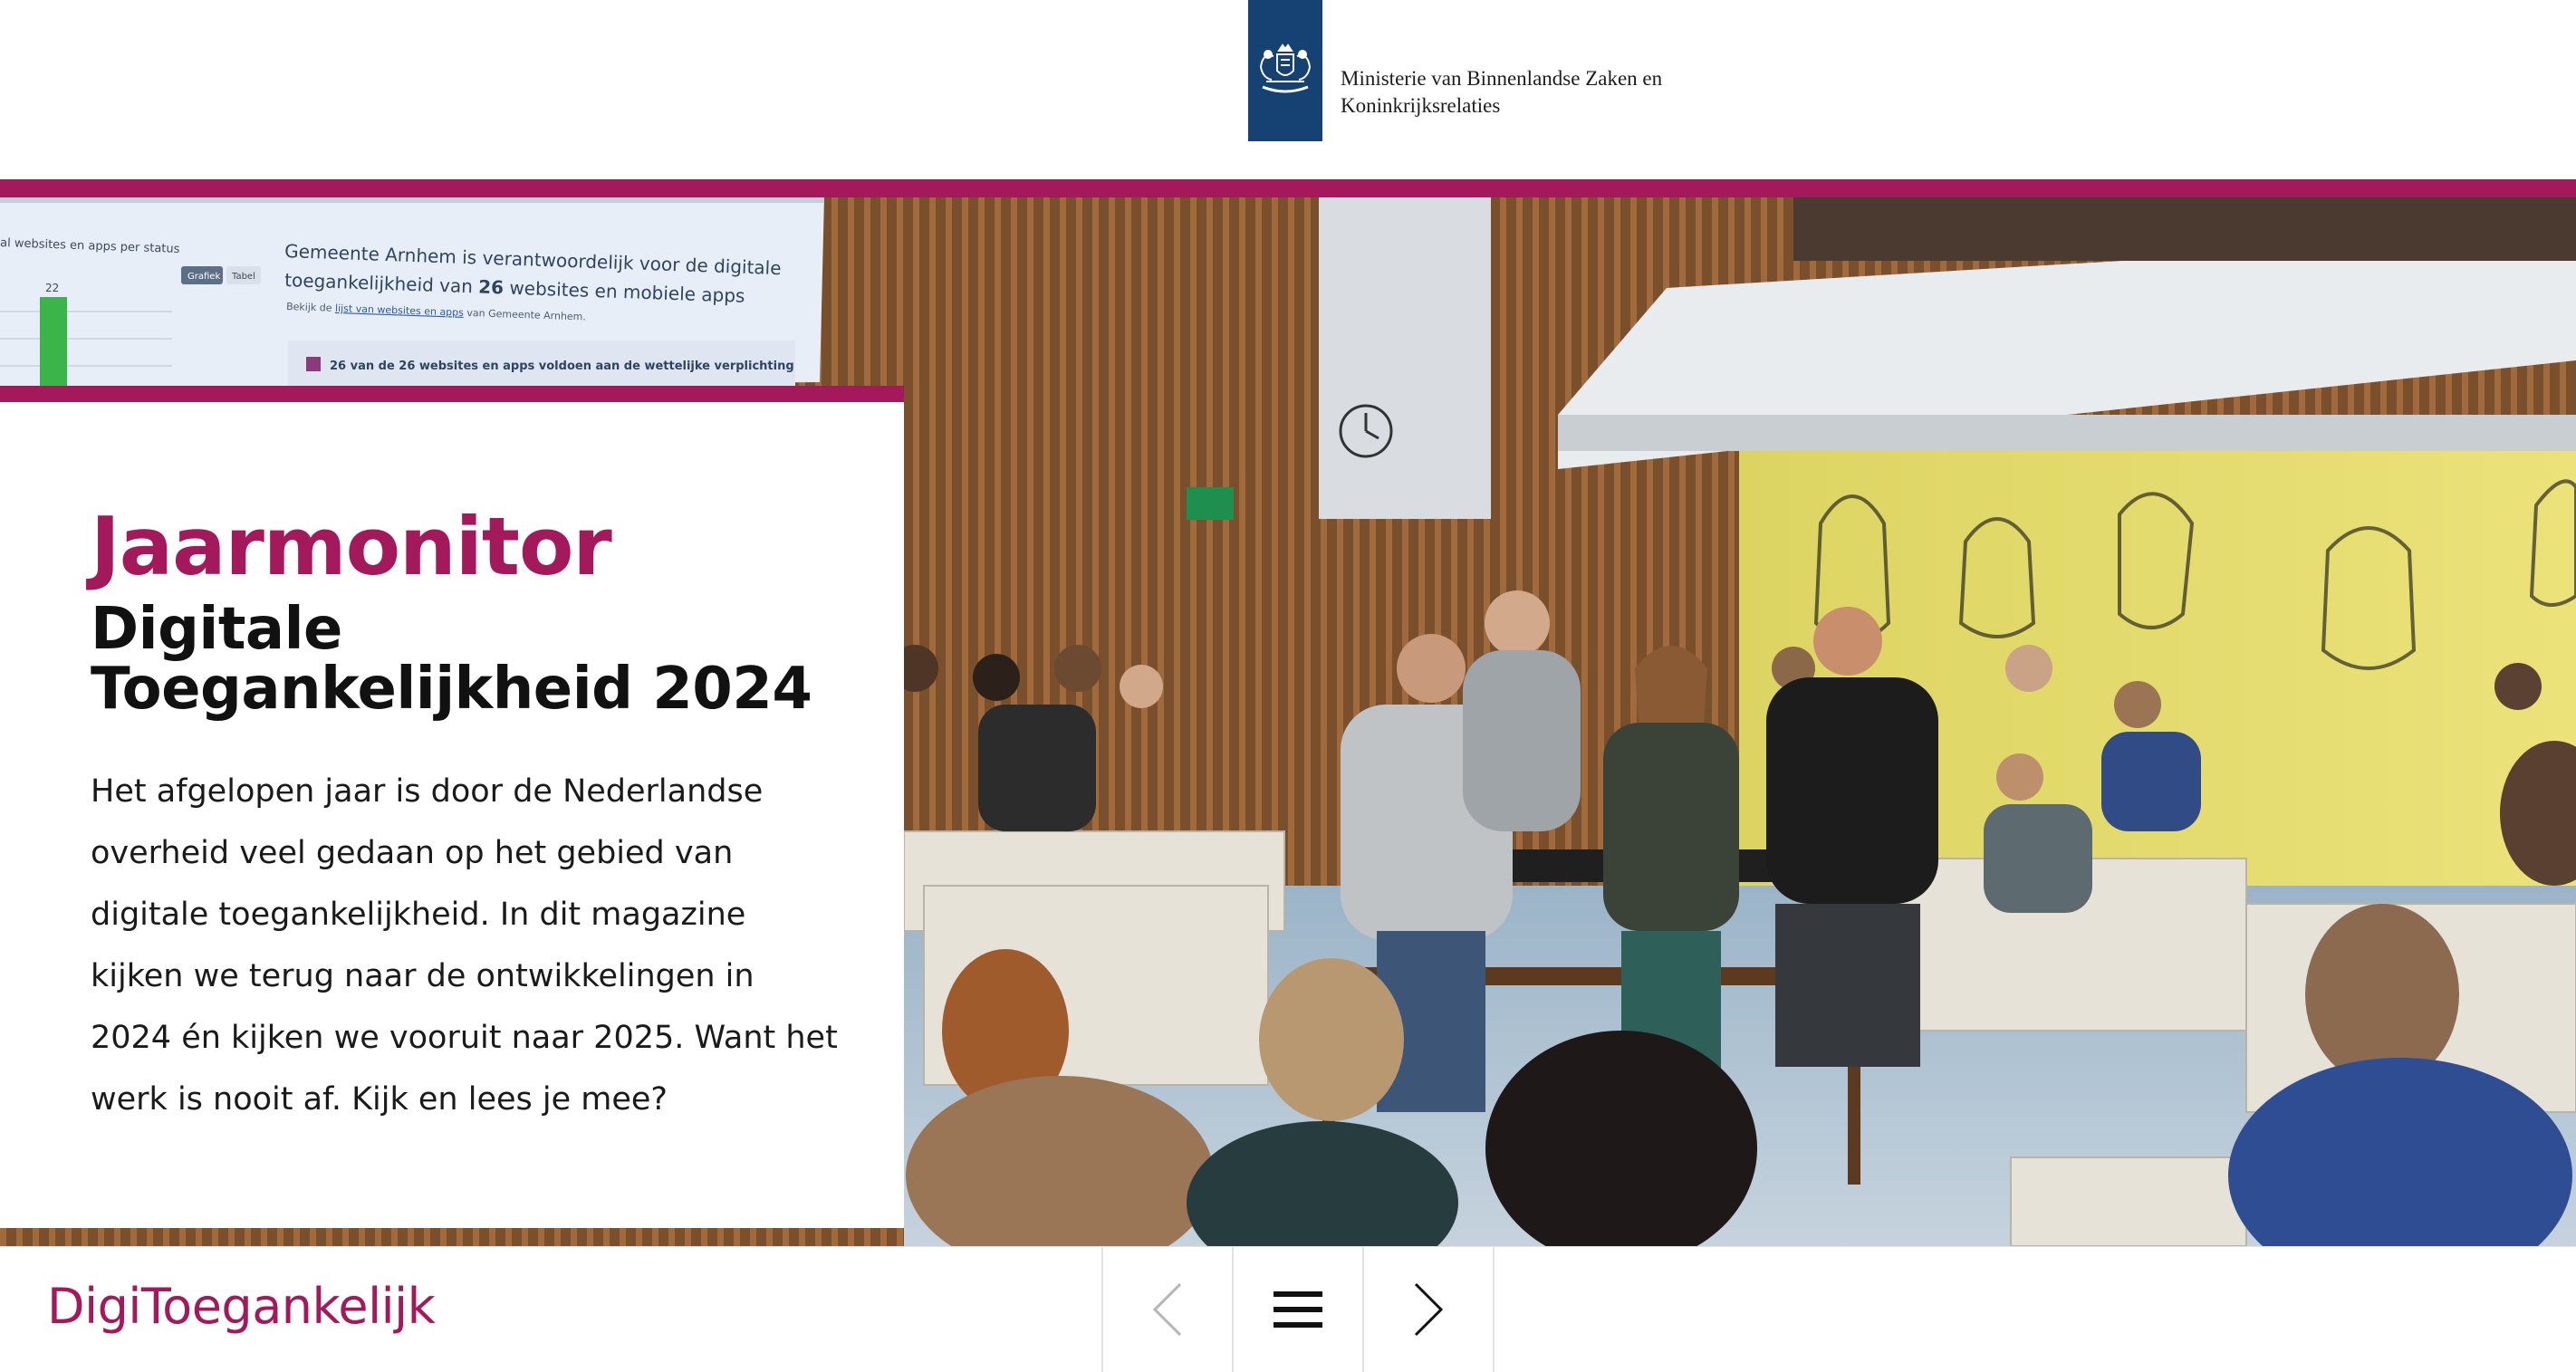 Image resolution: width=2576 pixels, height=1372 pixels. I want to click on subtitle-line1: Digitale, so click(216, 629).